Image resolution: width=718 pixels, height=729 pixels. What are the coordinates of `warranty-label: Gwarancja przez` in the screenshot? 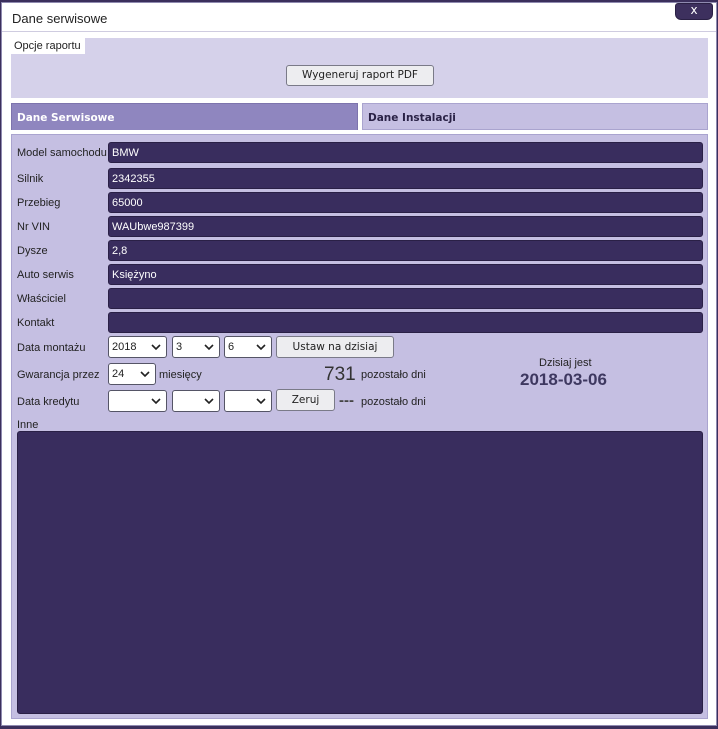 It's located at (58, 375).